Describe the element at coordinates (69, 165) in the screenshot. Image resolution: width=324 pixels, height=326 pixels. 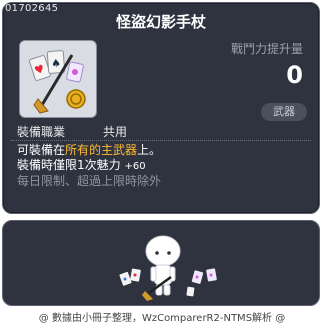
I see `desc-charm-text: 裝備時僅限1次魅力` at that location.